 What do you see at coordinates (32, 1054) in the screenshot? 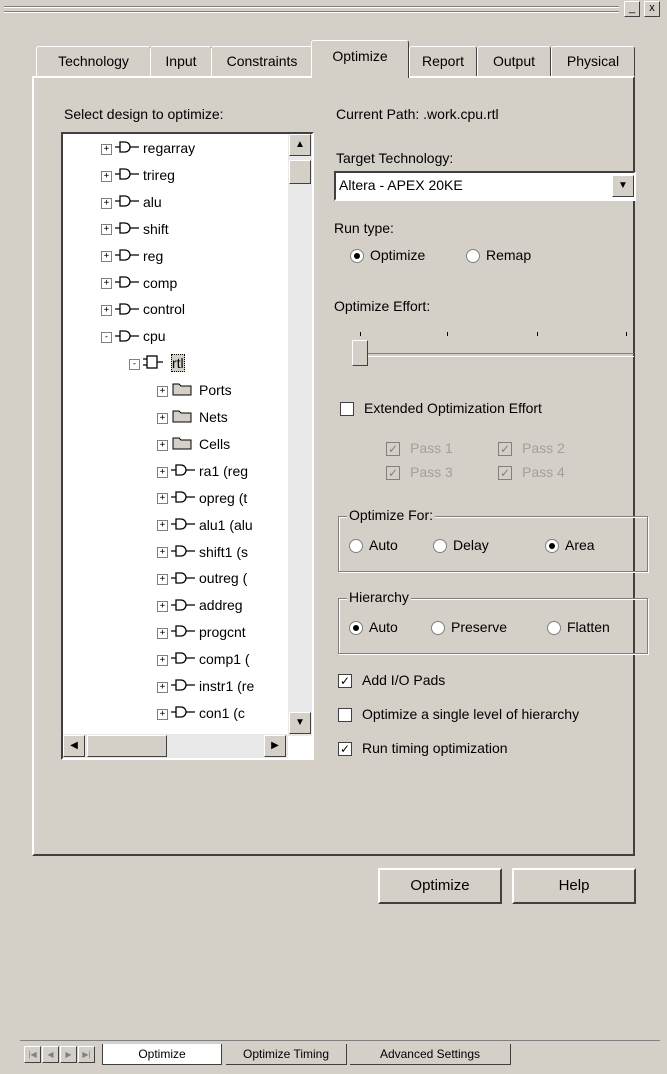
I see `first-tab-icon: |◀` at bounding box center [32, 1054].